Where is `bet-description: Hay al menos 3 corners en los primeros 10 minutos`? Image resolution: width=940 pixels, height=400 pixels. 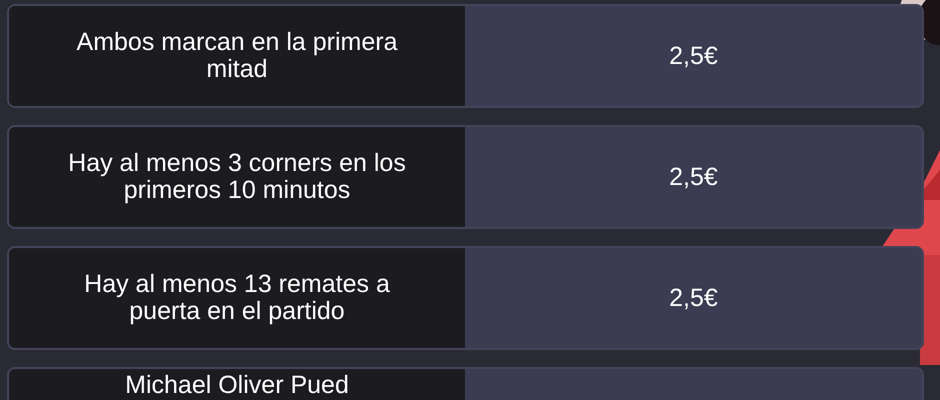 bet-description: Hay al menos 3 corners en los primeros 10 minutos is located at coordinates (237, 177).